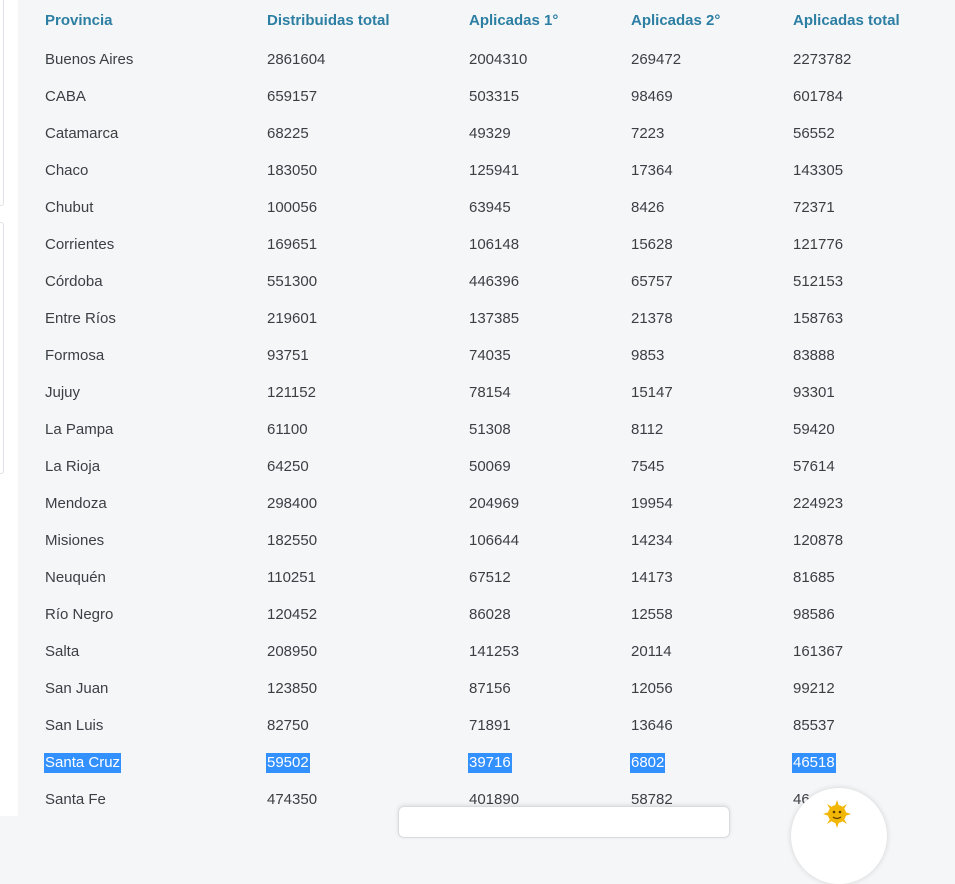  I want to click on cell-aplicadas-2: 12056, so click(652, 688).